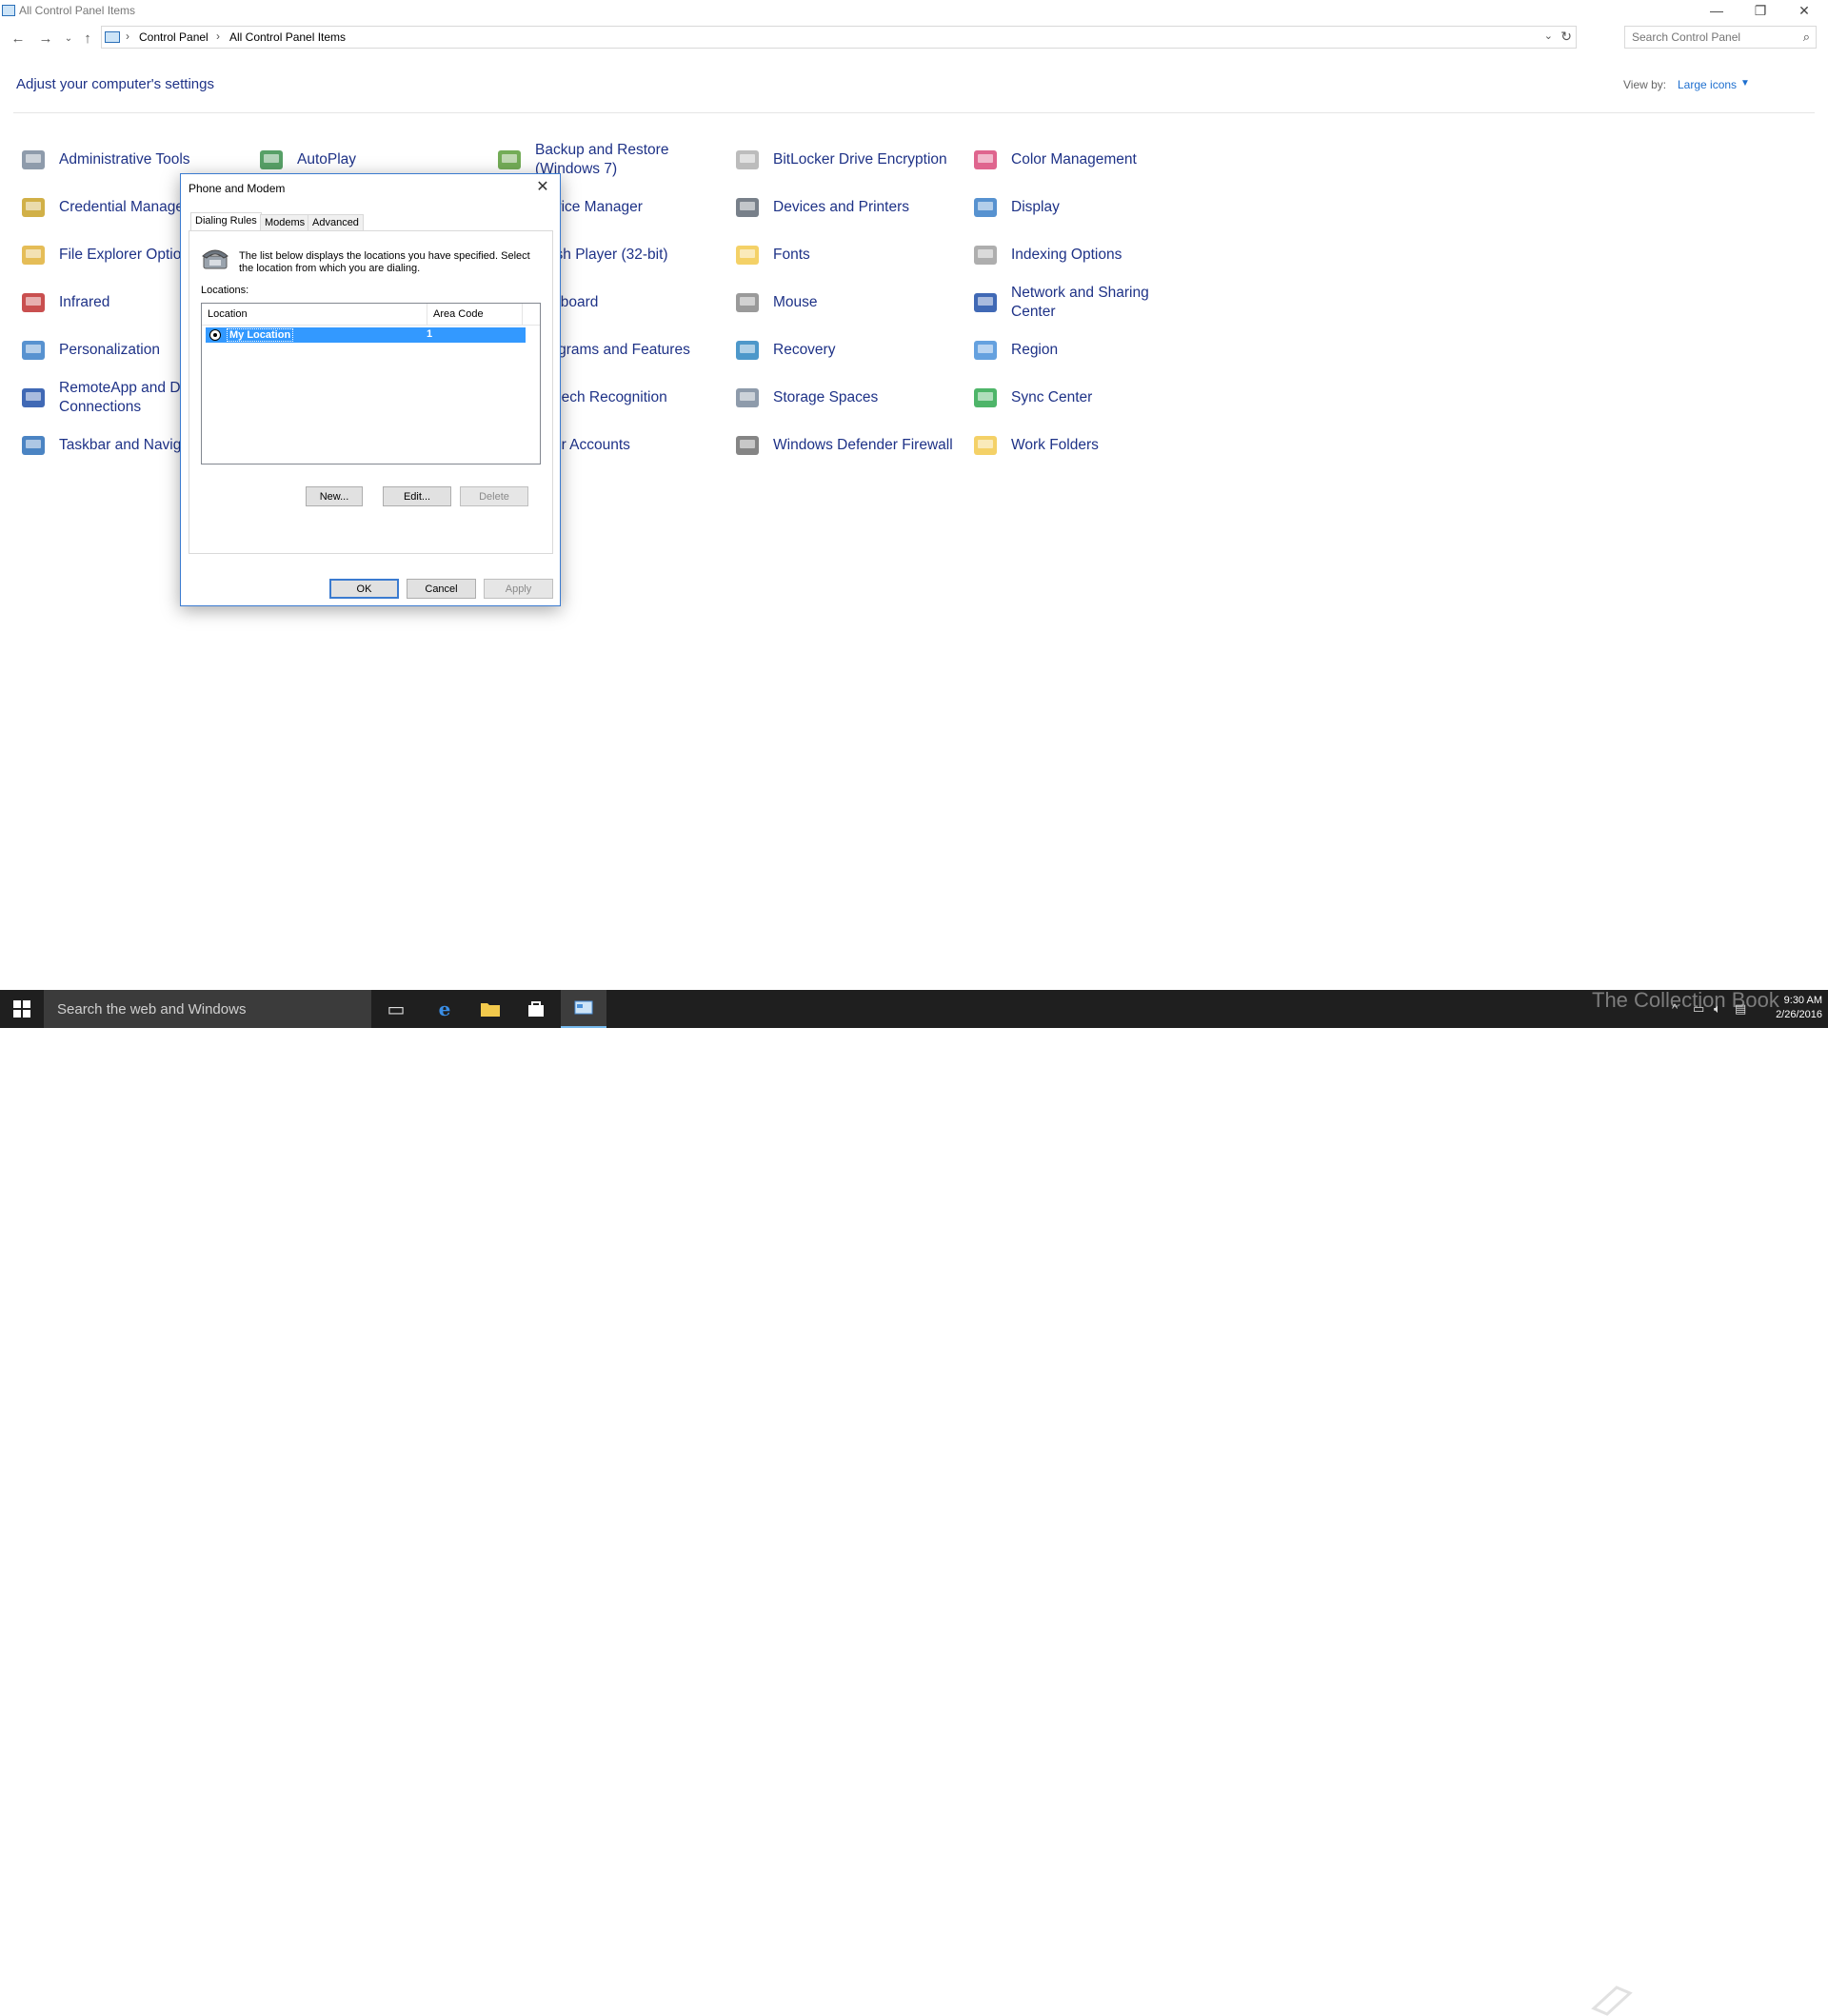 This screenshot has width=1828, height=2016. What do you see at coordinates (371, 384) in the screenshot?
I see `locations-list: Location Area Code My Location 1` at bounding box center [371, 384].